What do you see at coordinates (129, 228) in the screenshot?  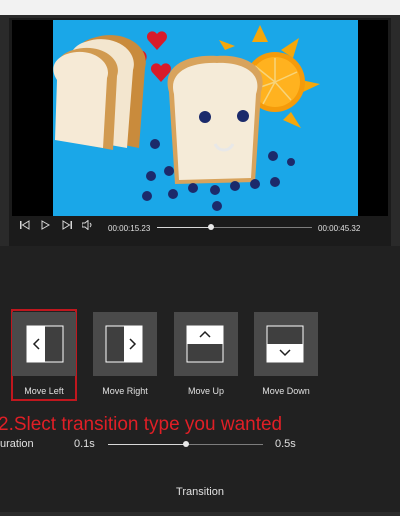 I see `current-time: 00:00:15.23` at bounding box center [129, 228].